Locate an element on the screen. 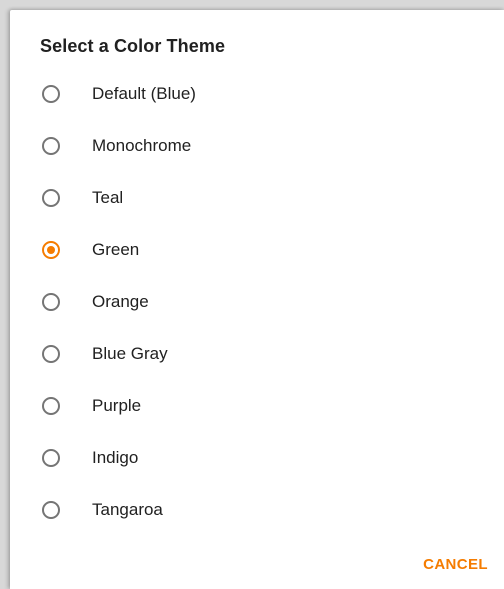 The height and width of the screenshot is (589, 504). theme-option-label: Teal is located at coordinates (108, 197).